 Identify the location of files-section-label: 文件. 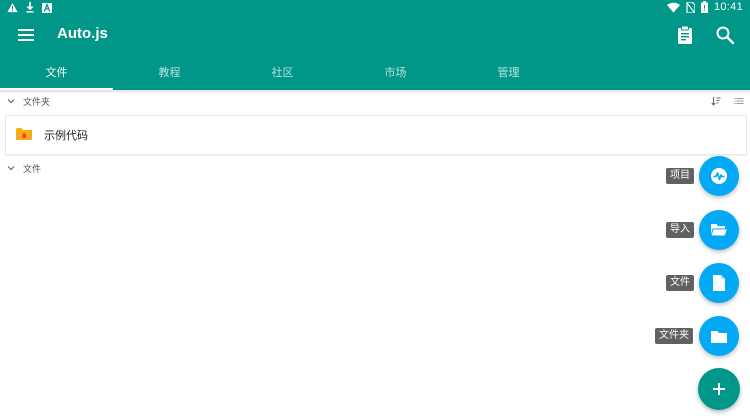
(32, 169).